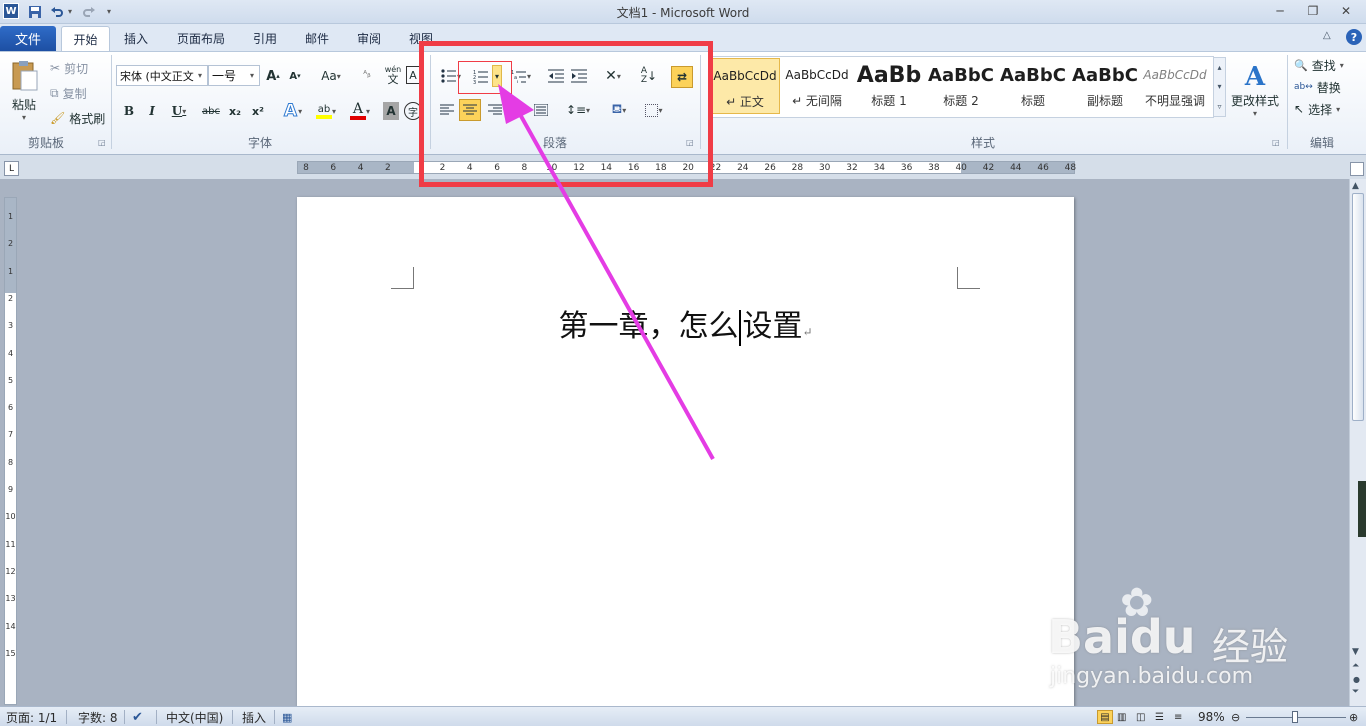  Describe the element at coordinates (10, 489) in the screenshot. I see `vruler-tick-label: 9` at that location.